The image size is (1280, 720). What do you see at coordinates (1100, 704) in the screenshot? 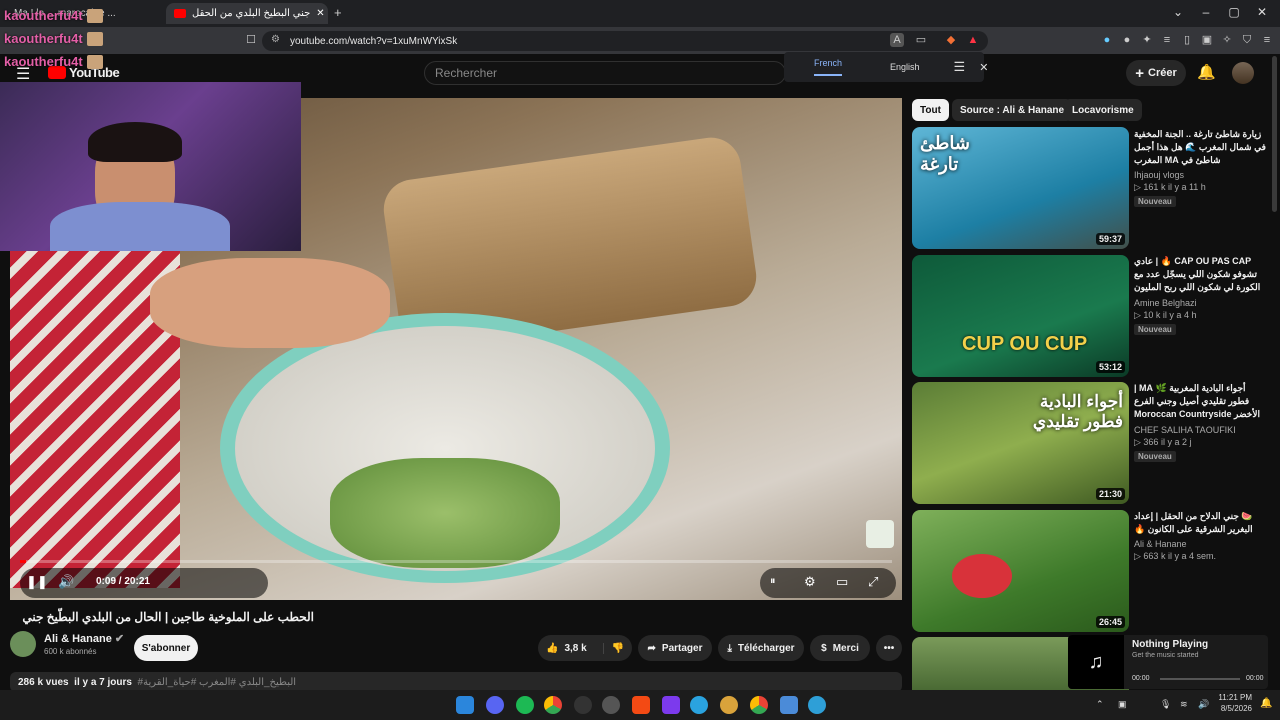
I see `tray-chevron-icon: ⌃` at bounding box center [1100, 704].